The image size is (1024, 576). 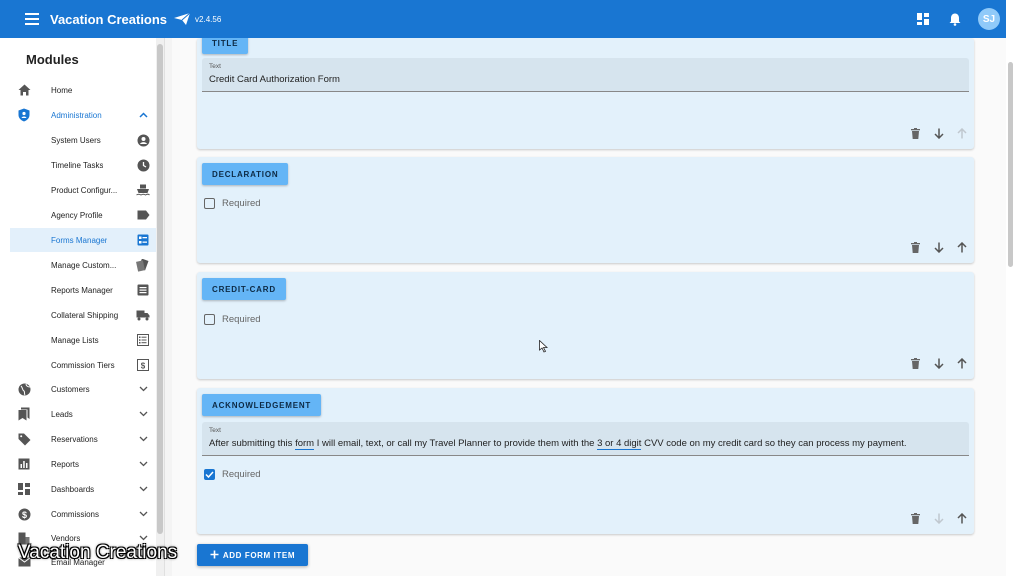 What do you see at coordinates (955, 19) in the screenshot?
I see `notifications-bell-icon` at bounding box center [955, 19].